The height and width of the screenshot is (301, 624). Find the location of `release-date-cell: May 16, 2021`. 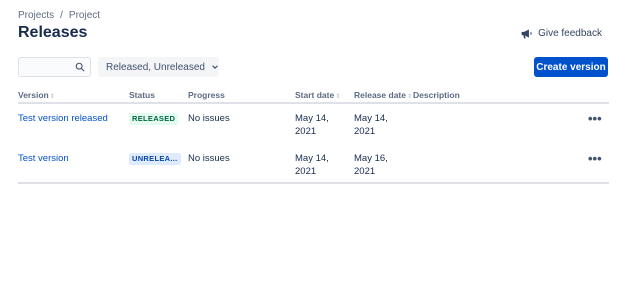

release-date-cell: May 16, 2021 is located at coordinates (371, 165).